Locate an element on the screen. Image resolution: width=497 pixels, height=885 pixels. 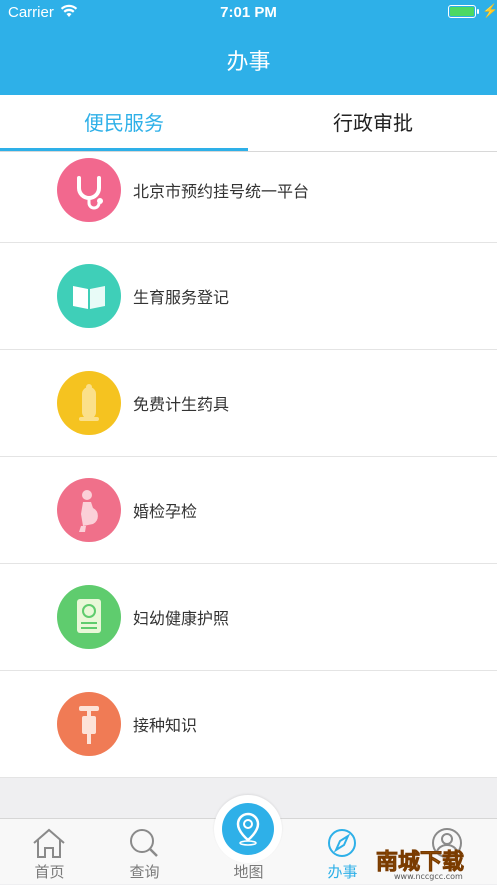
service-item-vaccination-knowledge: 接种知识 is located at coordinates (248, 724).